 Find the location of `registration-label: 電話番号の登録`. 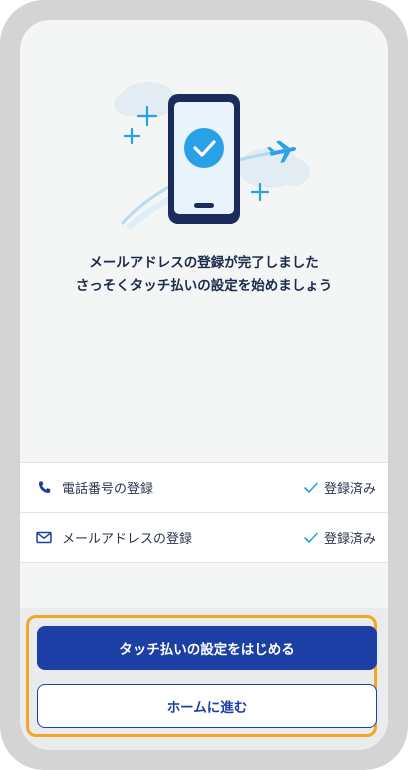

registration-label: 電話番号の登録 is located at coordinates (108, 489).